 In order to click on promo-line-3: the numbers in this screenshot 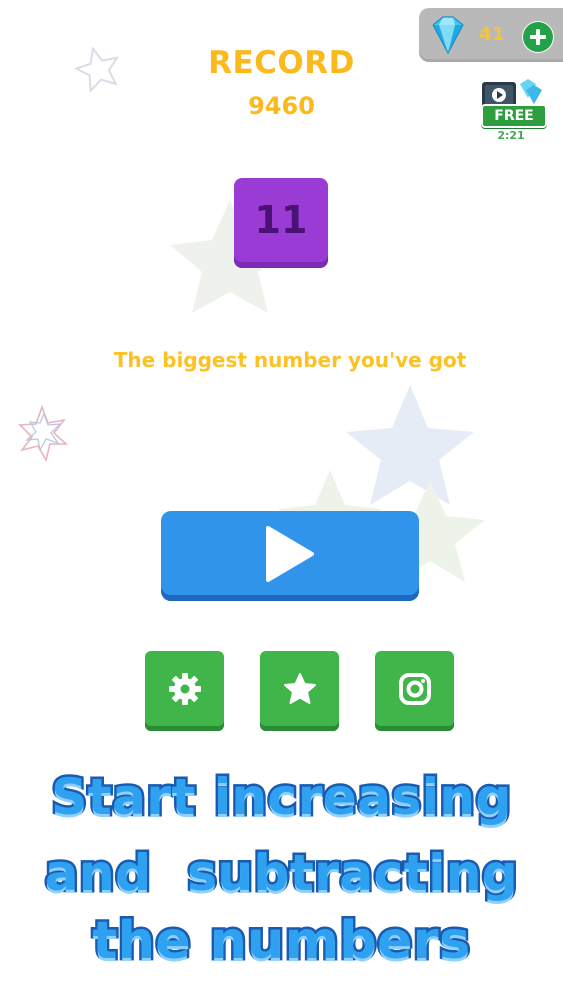, I will do `click(281, 941)`.